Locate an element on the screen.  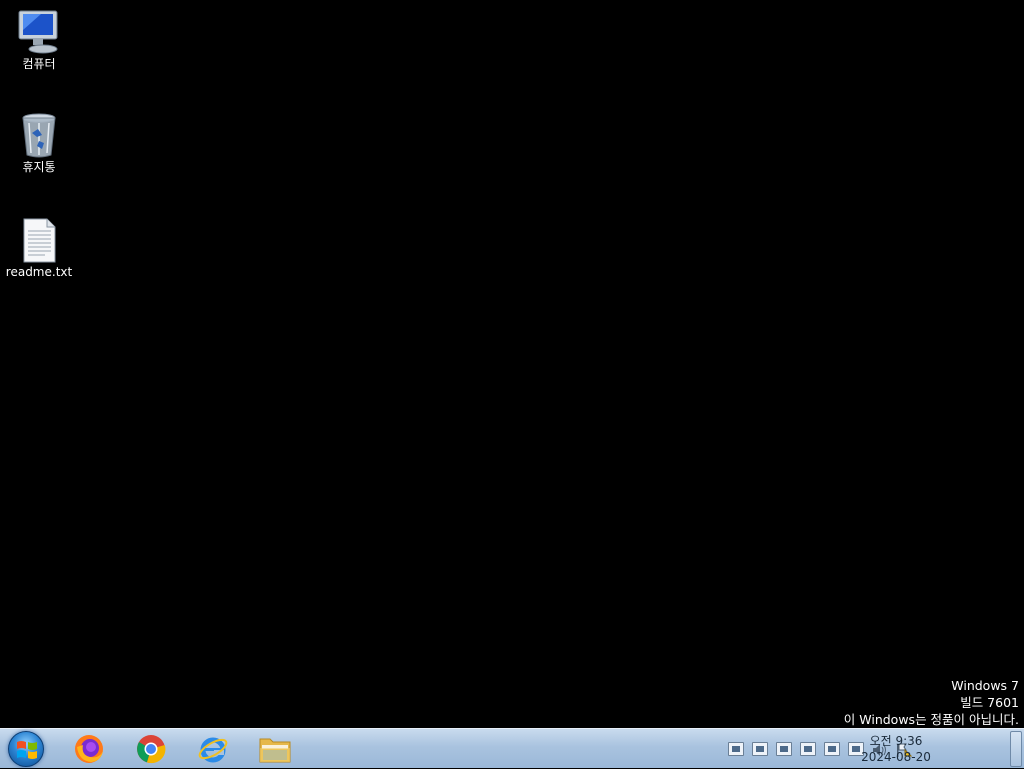
desktop-icon-label: 컴퓨터 is located at coordinates (39, 64).